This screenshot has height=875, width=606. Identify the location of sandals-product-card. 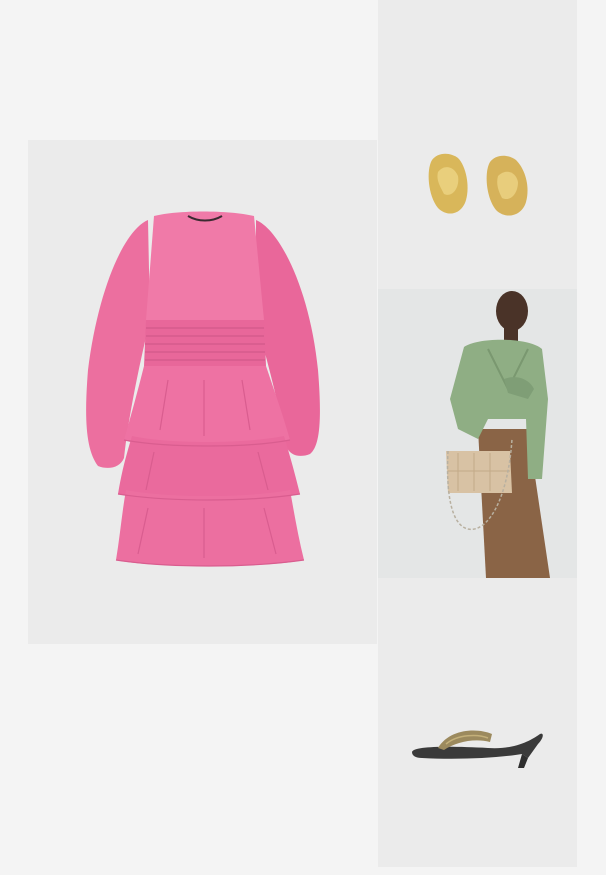
(477, 722).